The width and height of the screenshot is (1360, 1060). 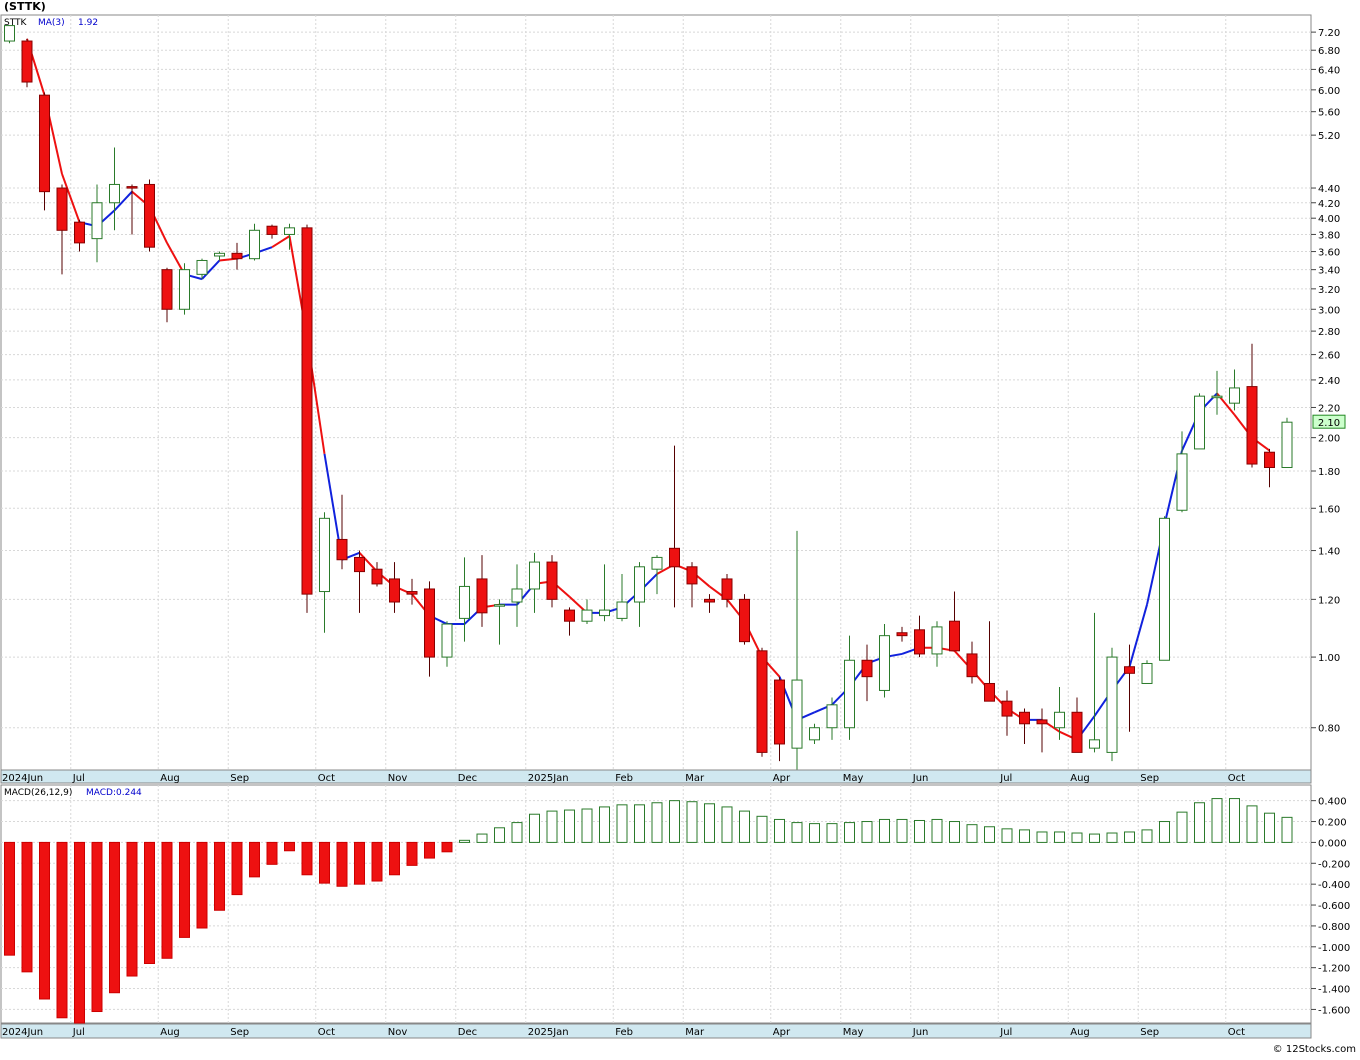 I want to click on price-tick-label: 1.00, so click(x=1329, y=658).